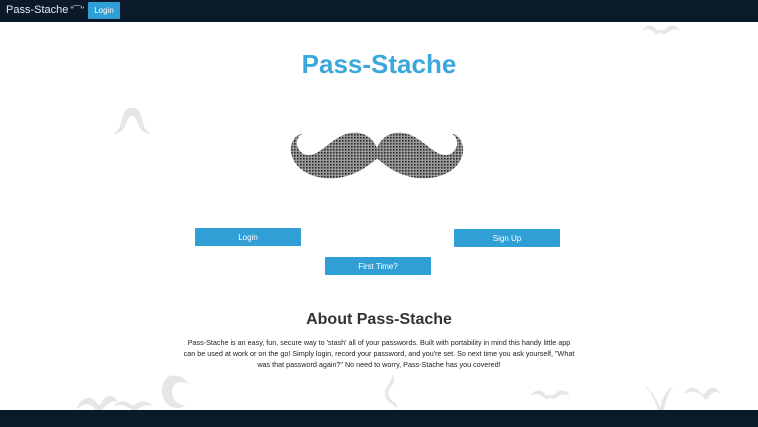 The height and width of the screenshot is (427, 758). What do you see at coordinates (507, 238) in the screenshot?
I see `sign-up-button: Sign Up` at bounding box center [507, 238].